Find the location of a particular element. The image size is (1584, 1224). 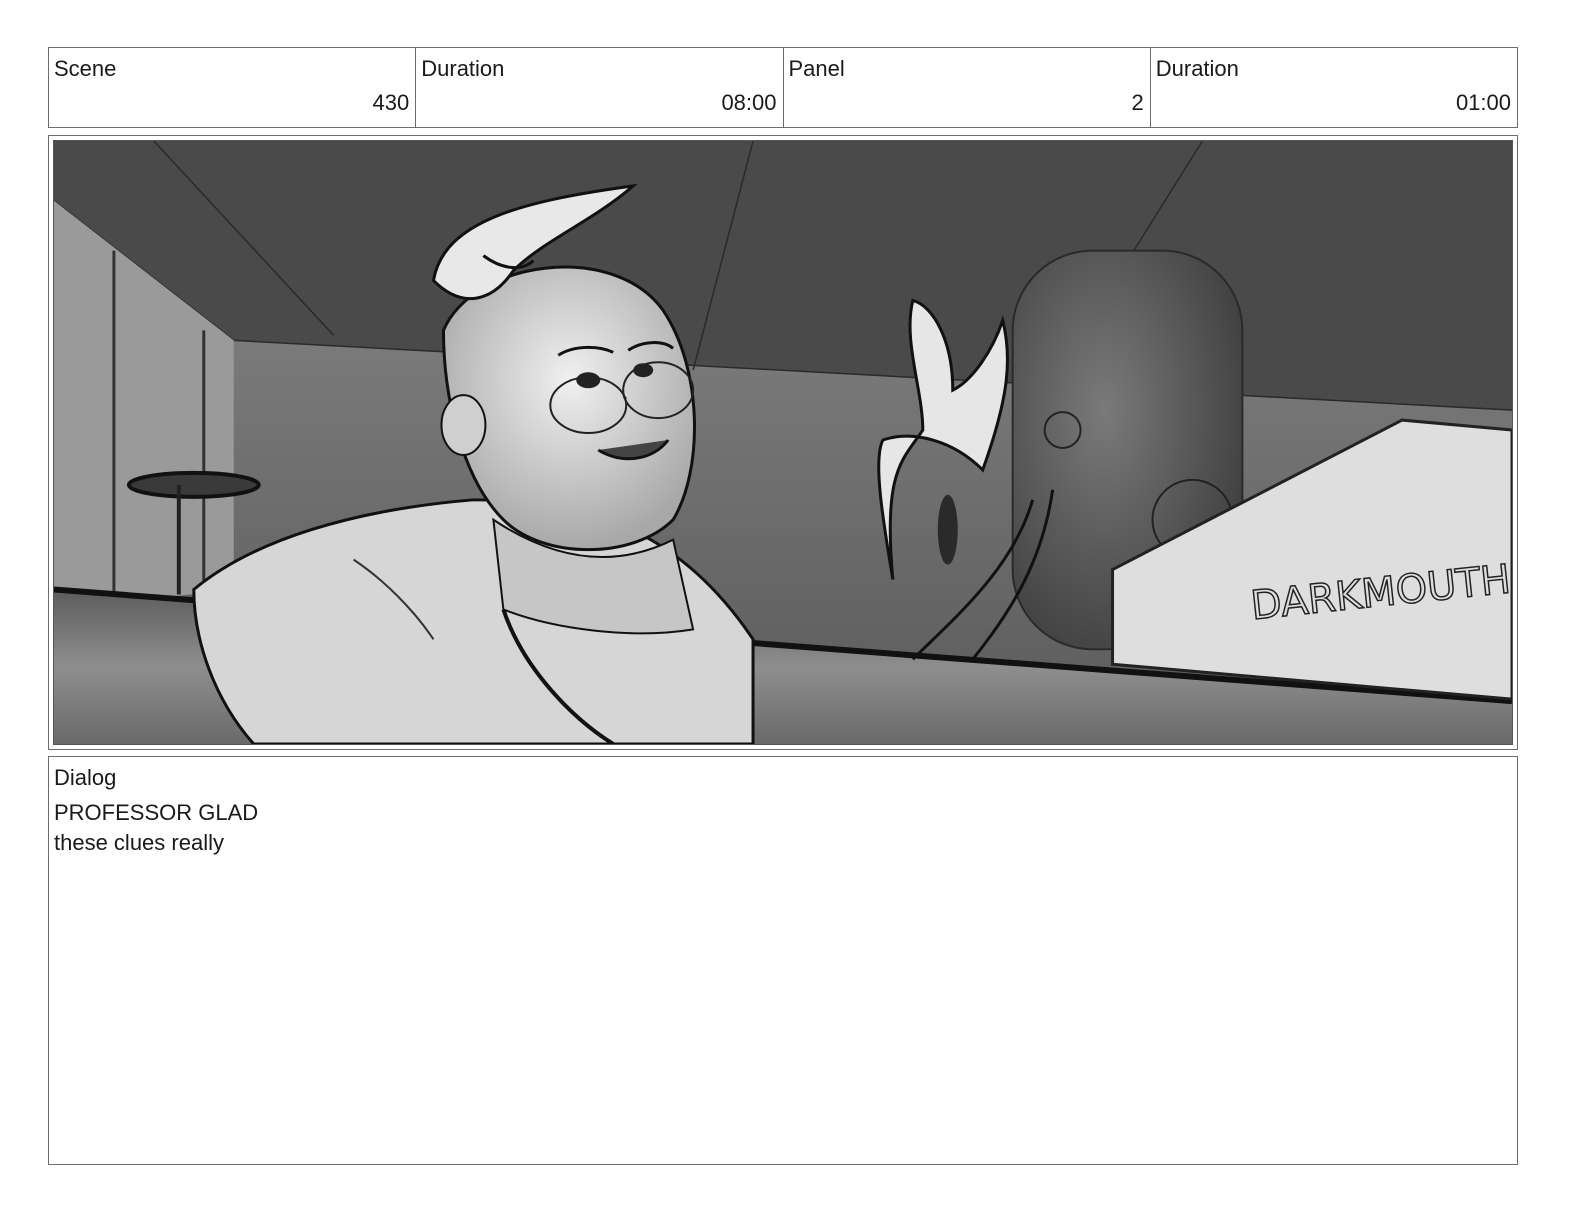

dialog-line: these clues really is located at coordinates (139, 842).